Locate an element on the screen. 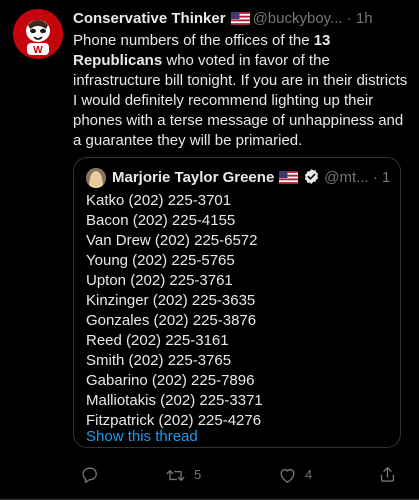 The width and height of the screenshot is (419, 500). like-count: 4 is located at coordinates (309, 474).